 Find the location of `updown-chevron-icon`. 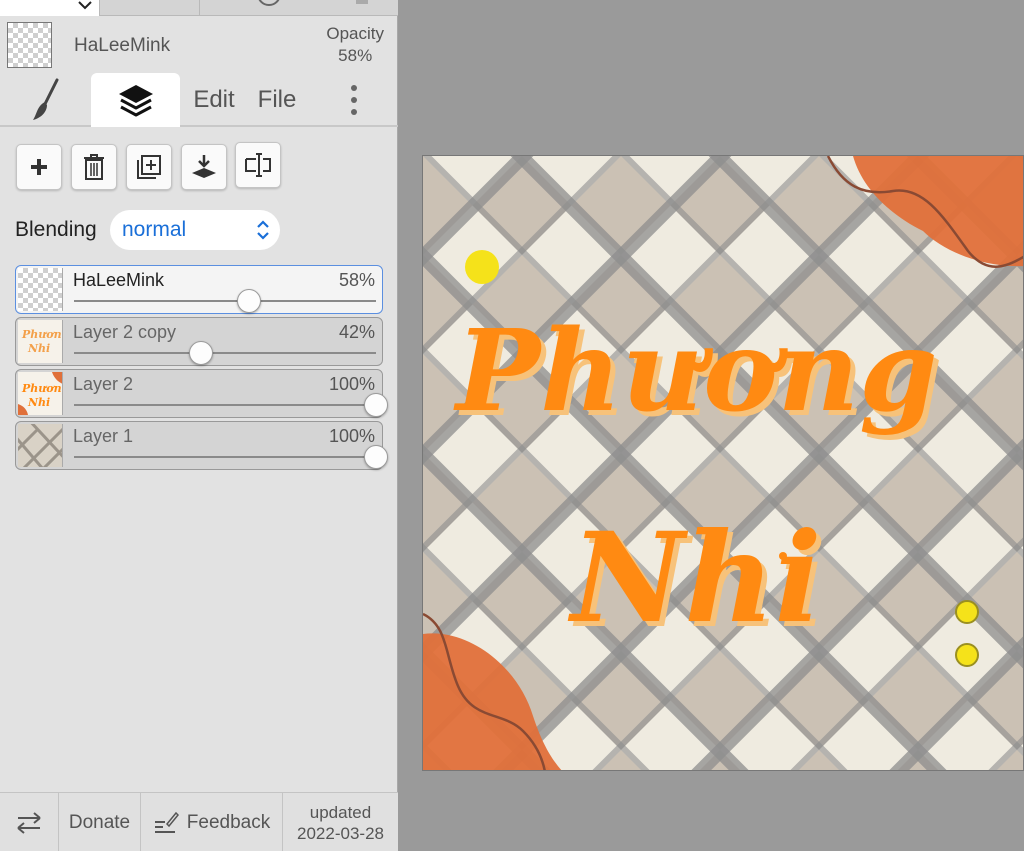

updown-chevron-icon is located at coordinates (263, 230).